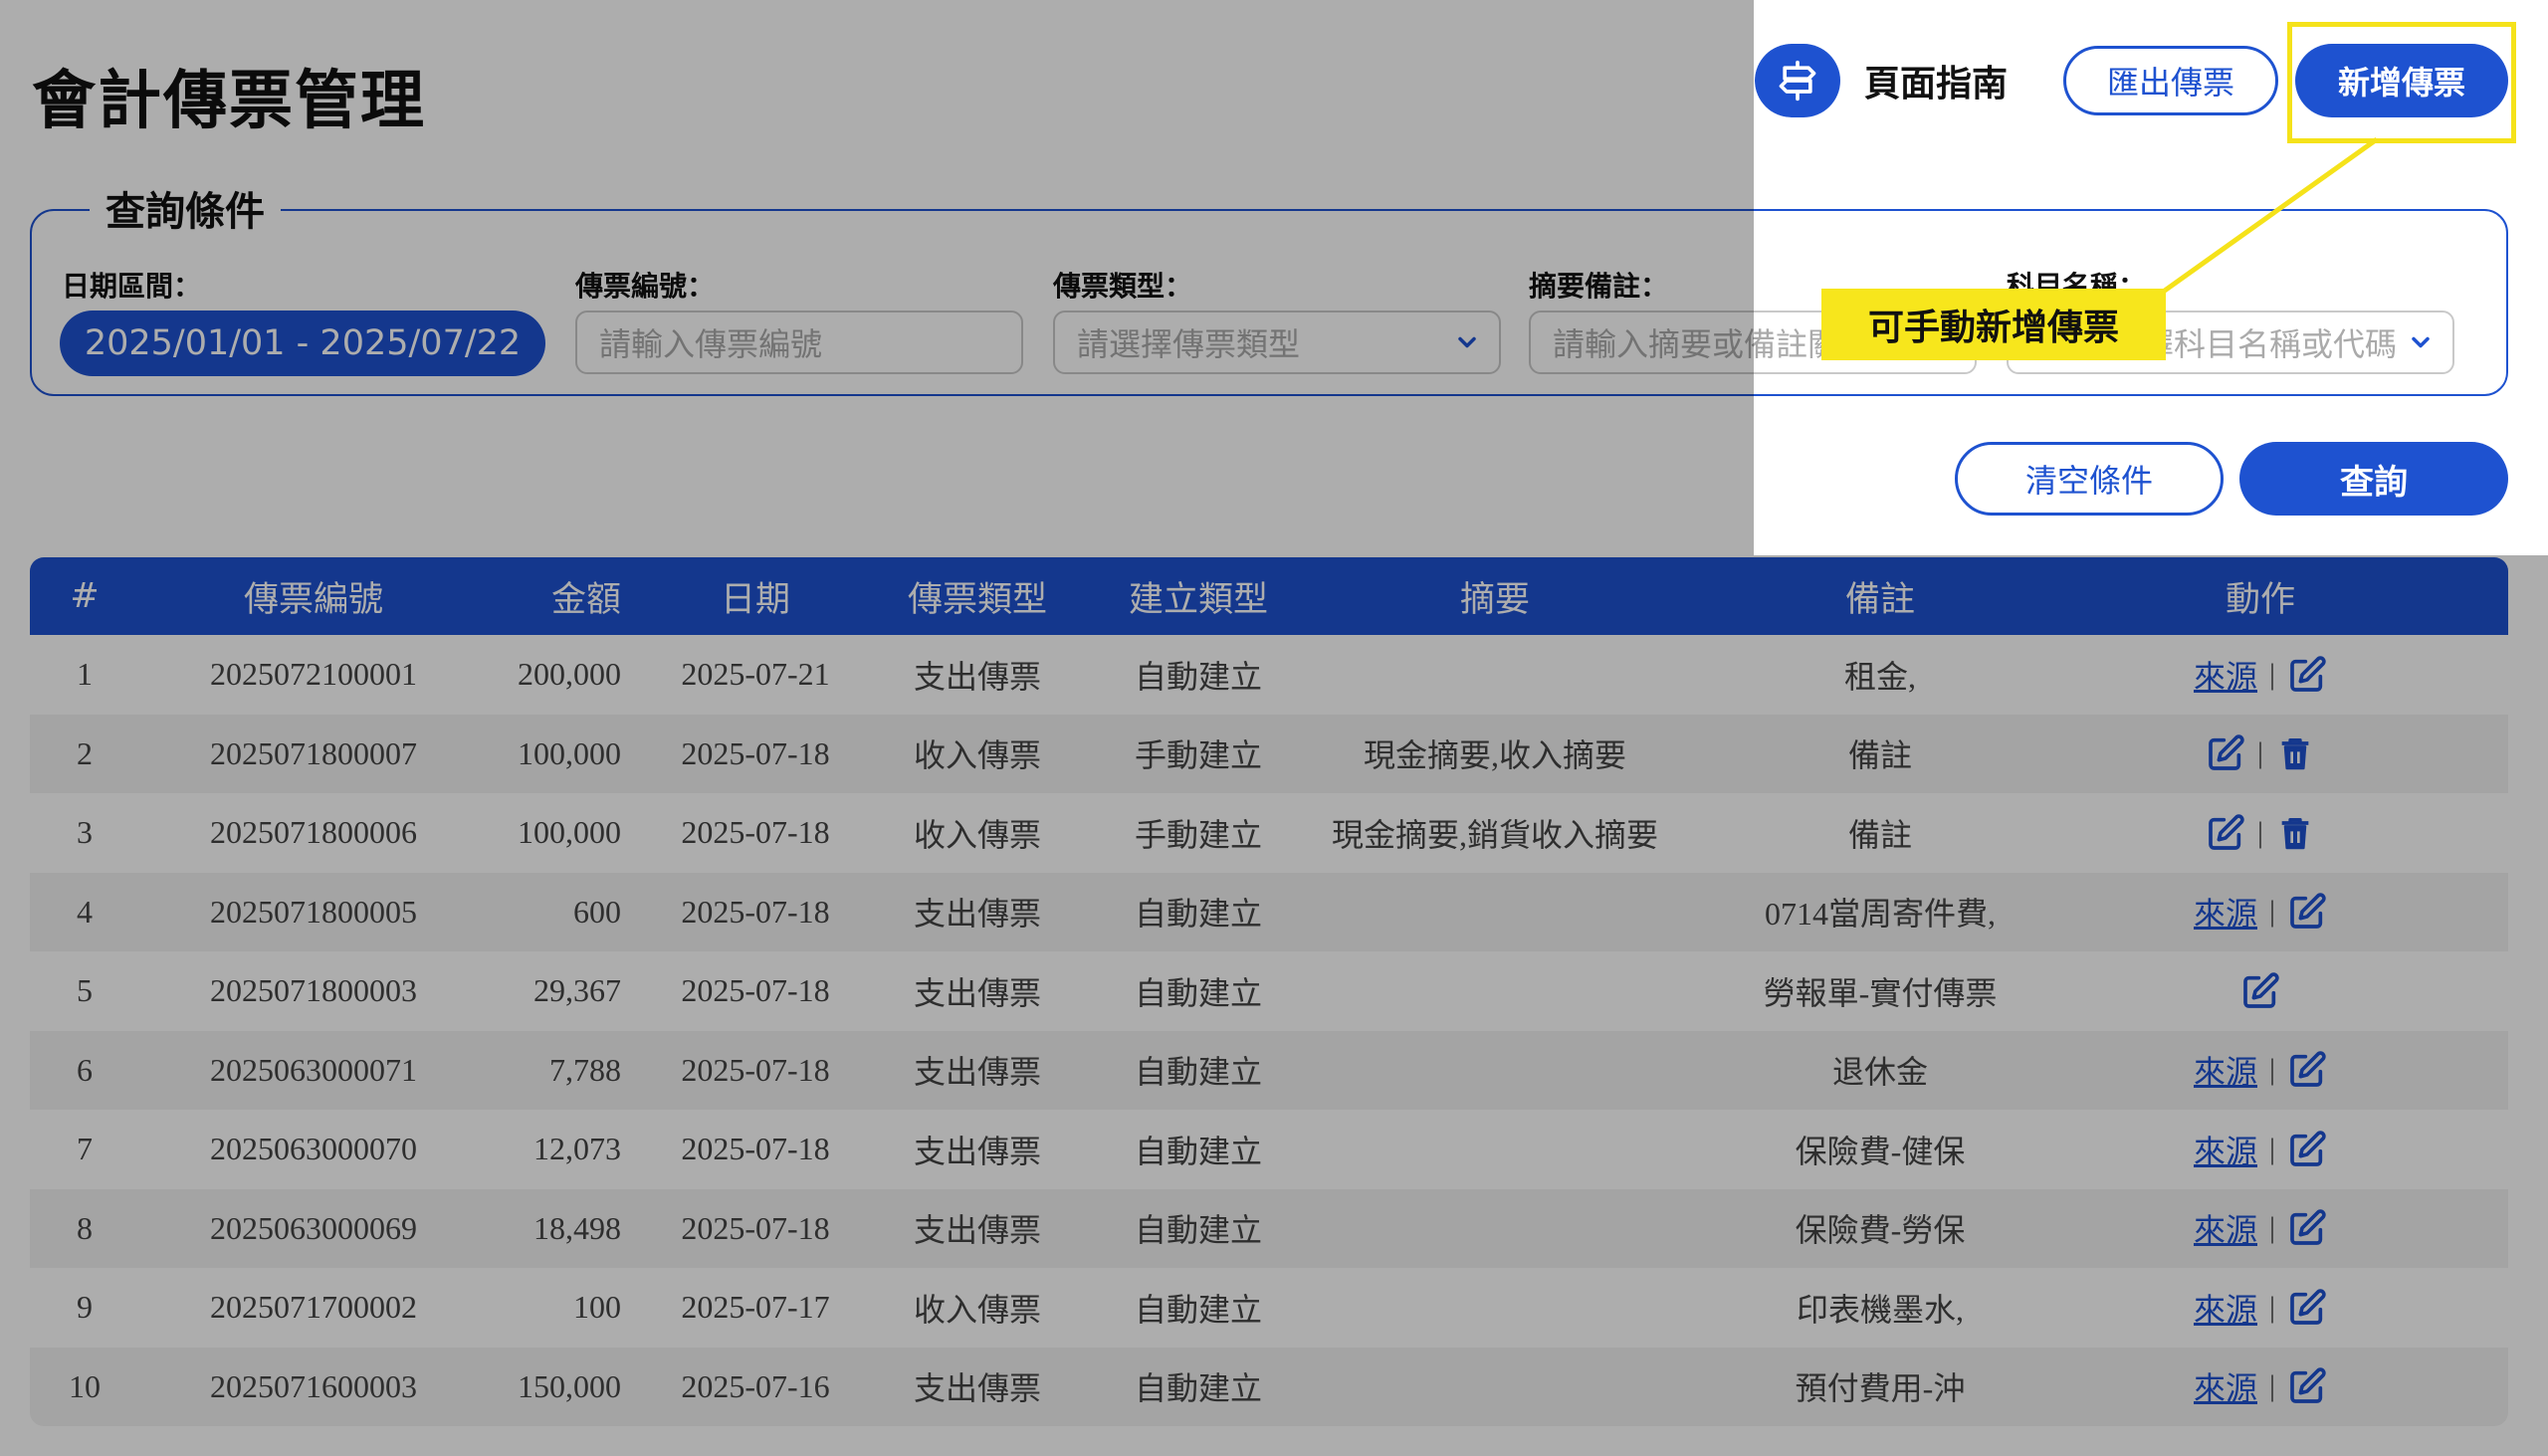  Describe the element at coordinates (85, 990) in the screenshot. I see `cell-index: 5` at that location.